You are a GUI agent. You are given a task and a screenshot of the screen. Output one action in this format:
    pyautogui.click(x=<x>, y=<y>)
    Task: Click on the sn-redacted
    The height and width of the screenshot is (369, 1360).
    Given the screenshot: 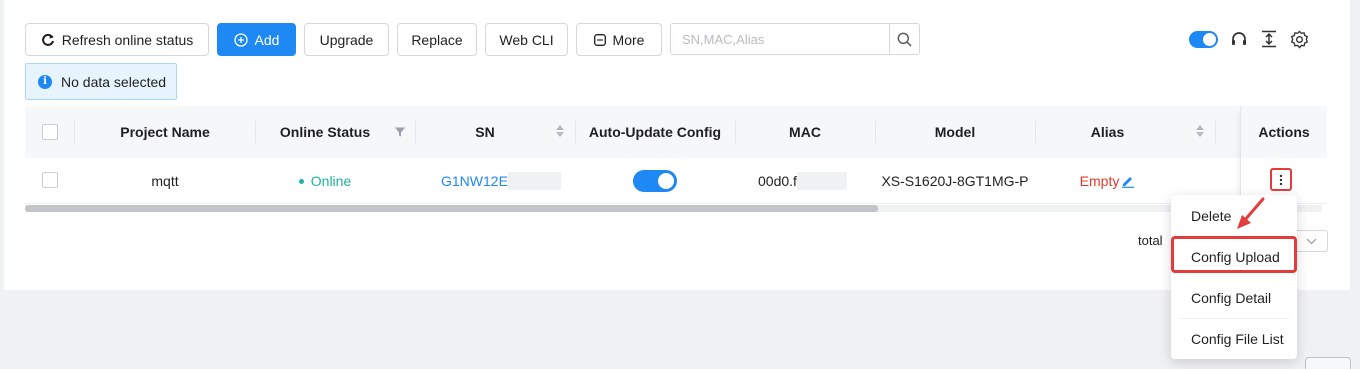 What is the action you would take?
    pyautogui.click(x=534, y=181)
    